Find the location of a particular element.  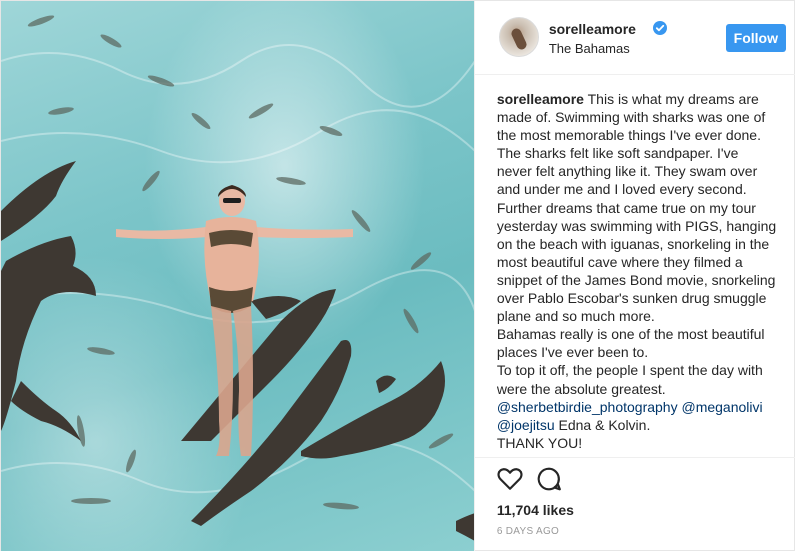

post-location: The Bahamas is located at coordinates (589, 48).